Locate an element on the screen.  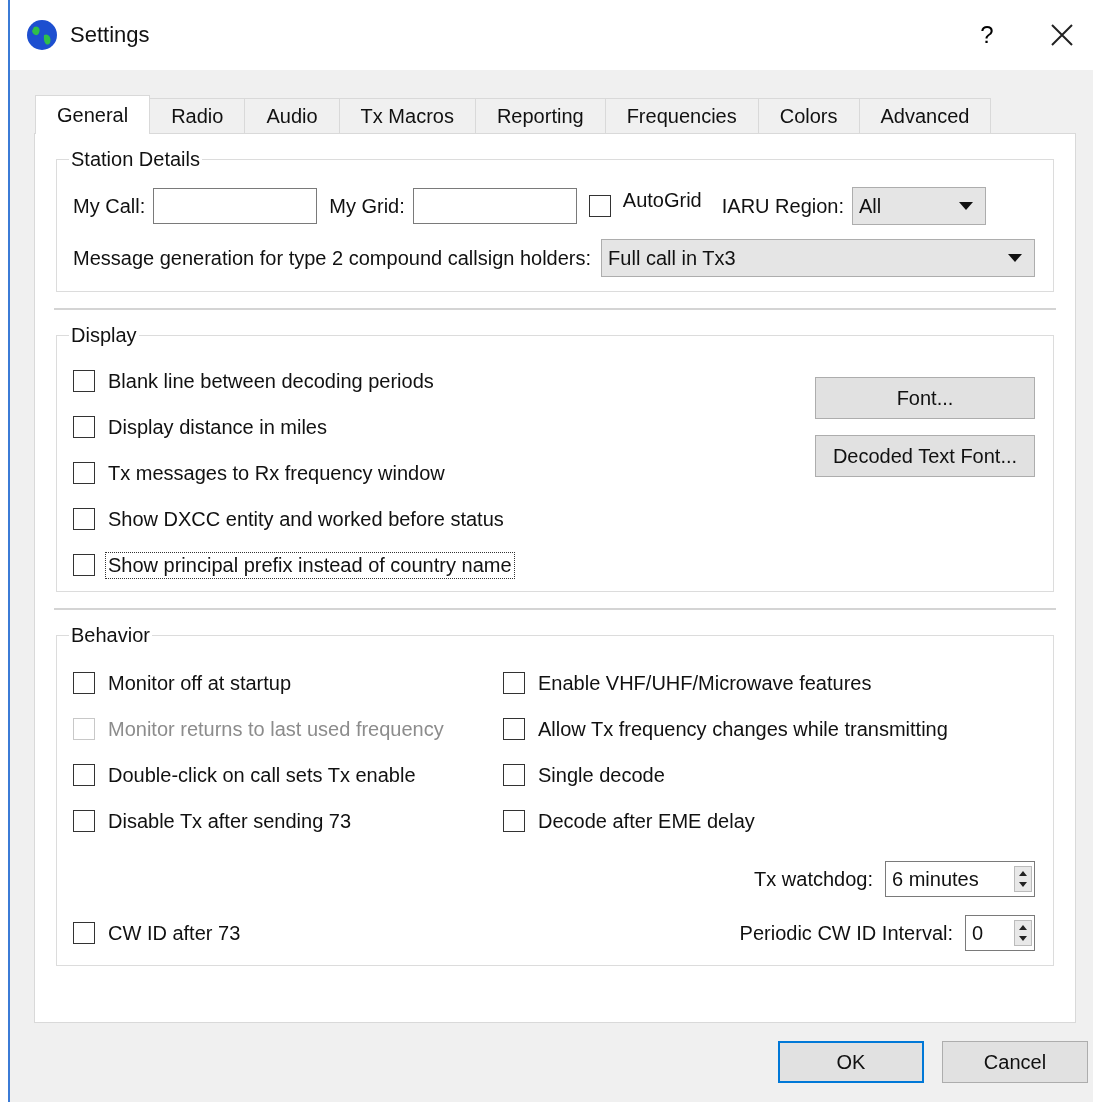
checkbox-label: Show DXCC entity and worked before status is located at coordinates (306, 519).